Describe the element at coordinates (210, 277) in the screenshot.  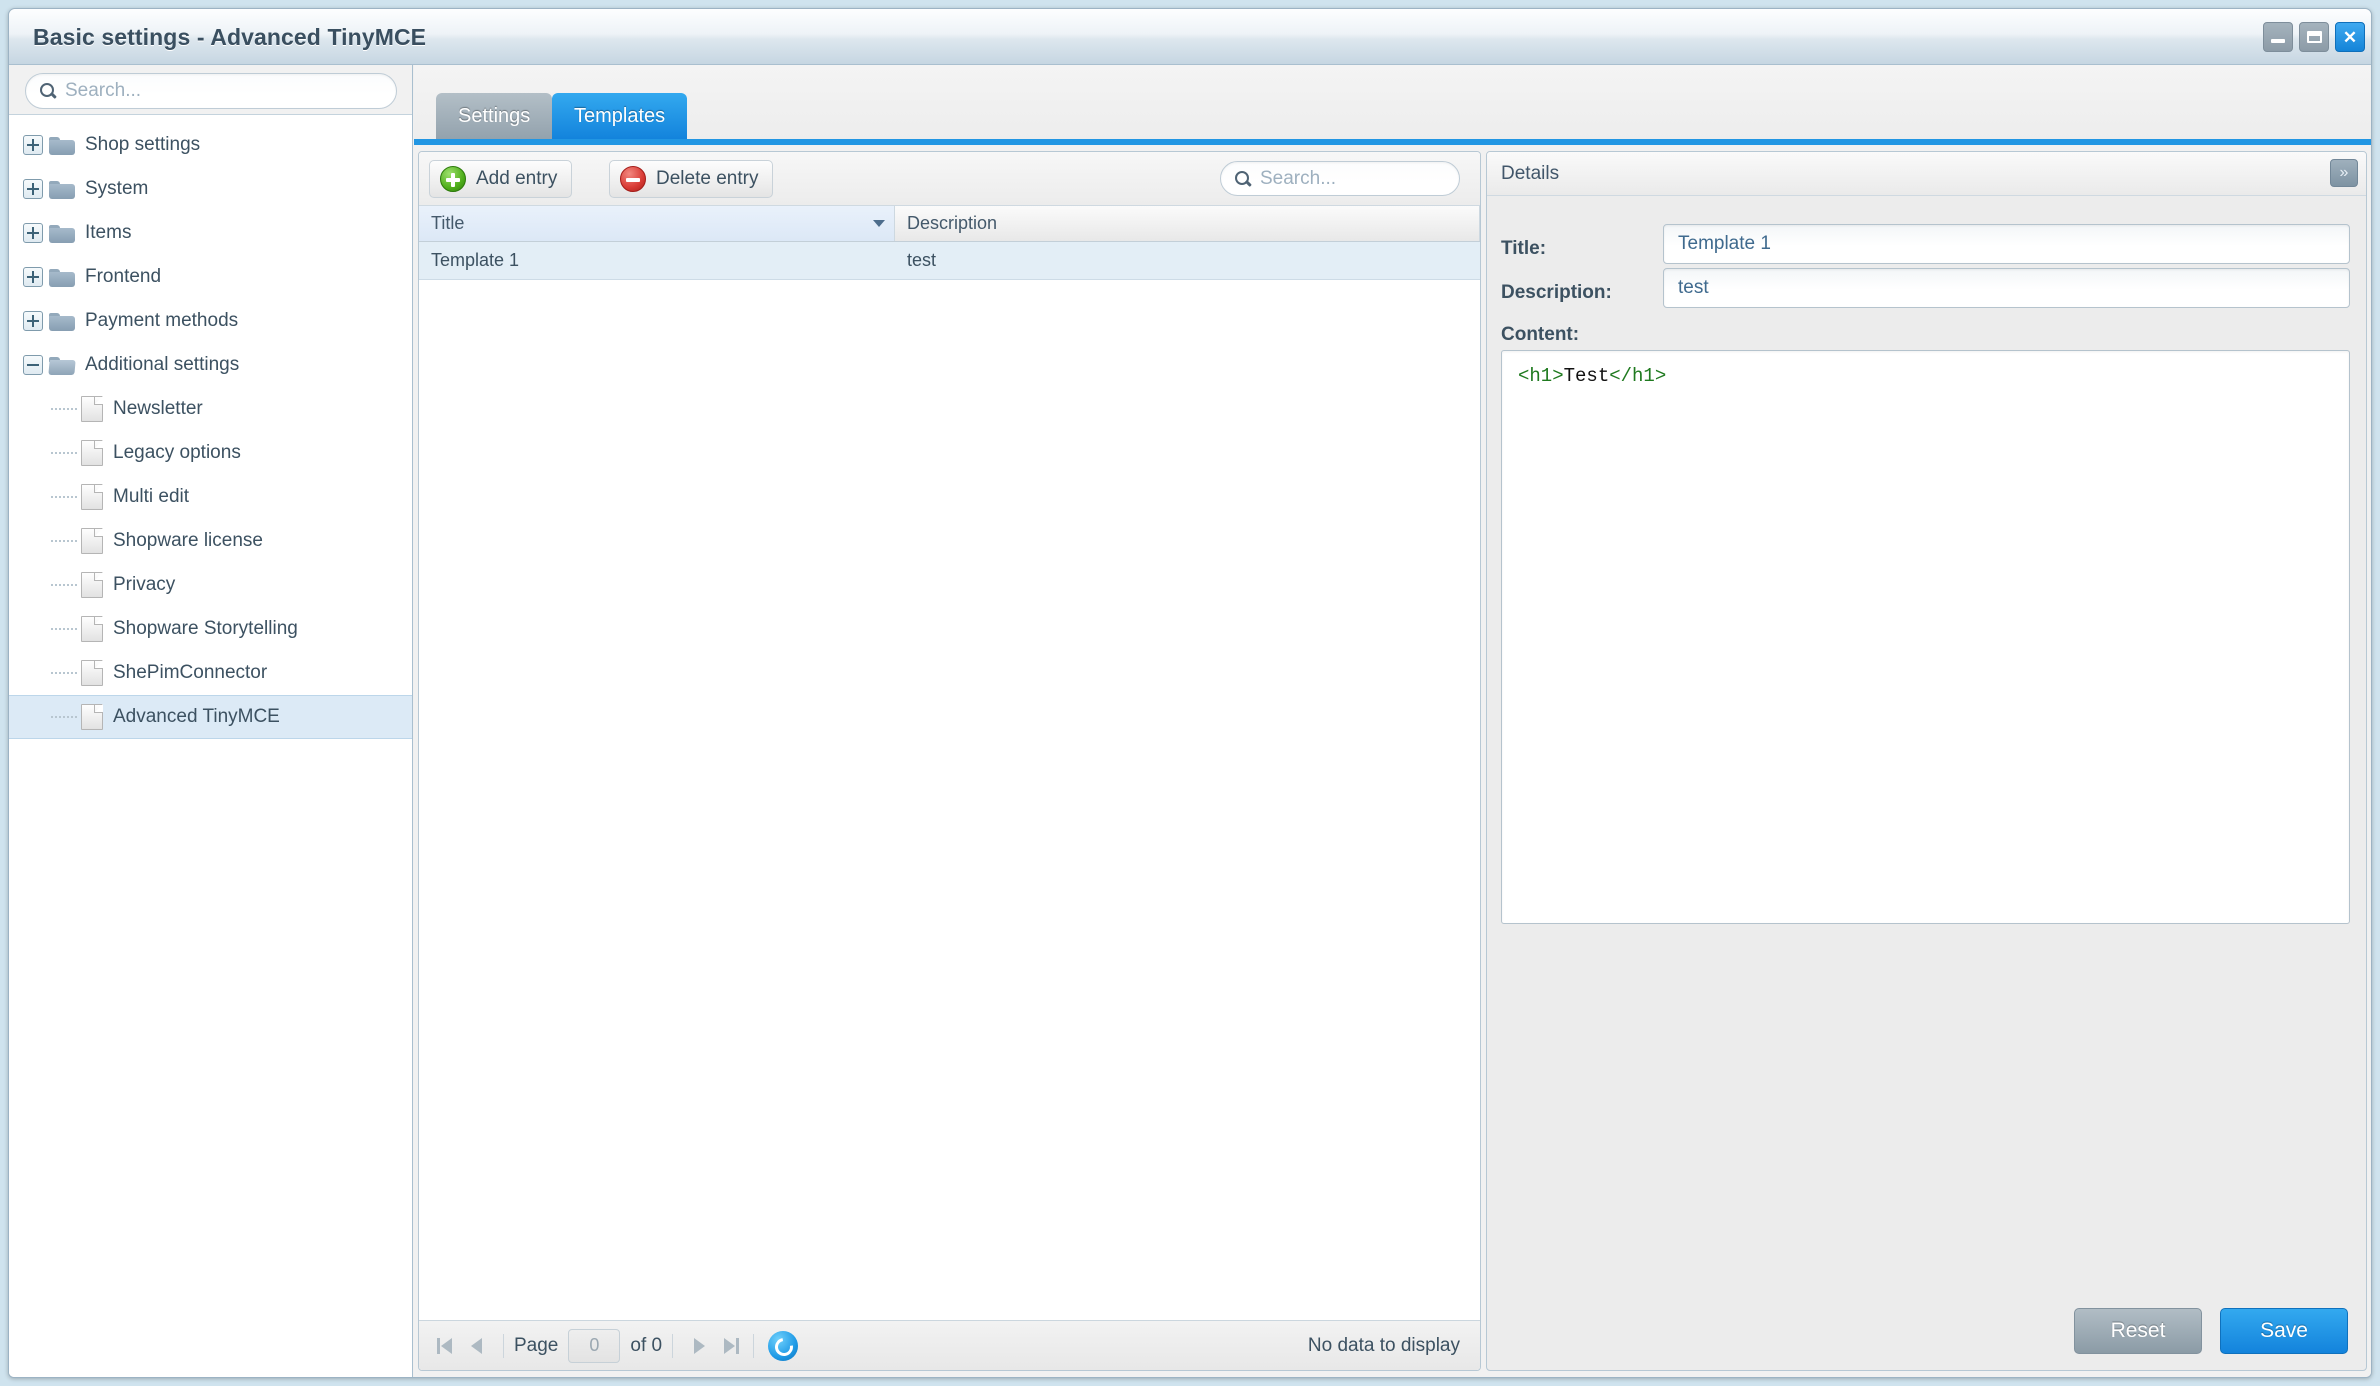
I see `tree-item-frontend: Frontend` at that location.